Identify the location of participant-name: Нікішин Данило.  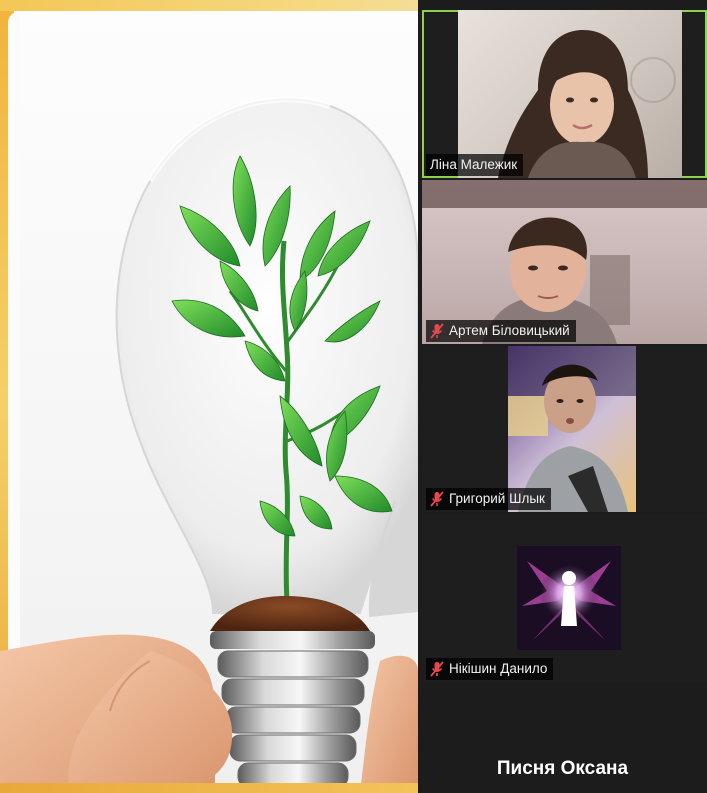
(498, 668).